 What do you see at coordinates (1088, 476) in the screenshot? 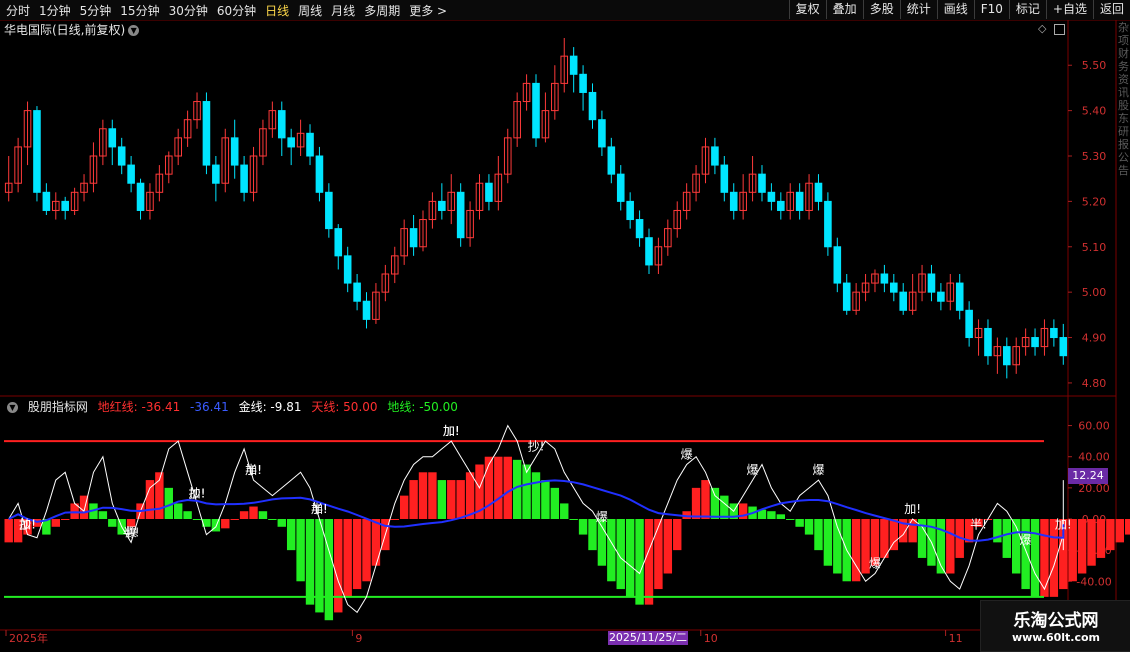
I see `current-value-badge: 12.24` at bounding box center [1088, 476].